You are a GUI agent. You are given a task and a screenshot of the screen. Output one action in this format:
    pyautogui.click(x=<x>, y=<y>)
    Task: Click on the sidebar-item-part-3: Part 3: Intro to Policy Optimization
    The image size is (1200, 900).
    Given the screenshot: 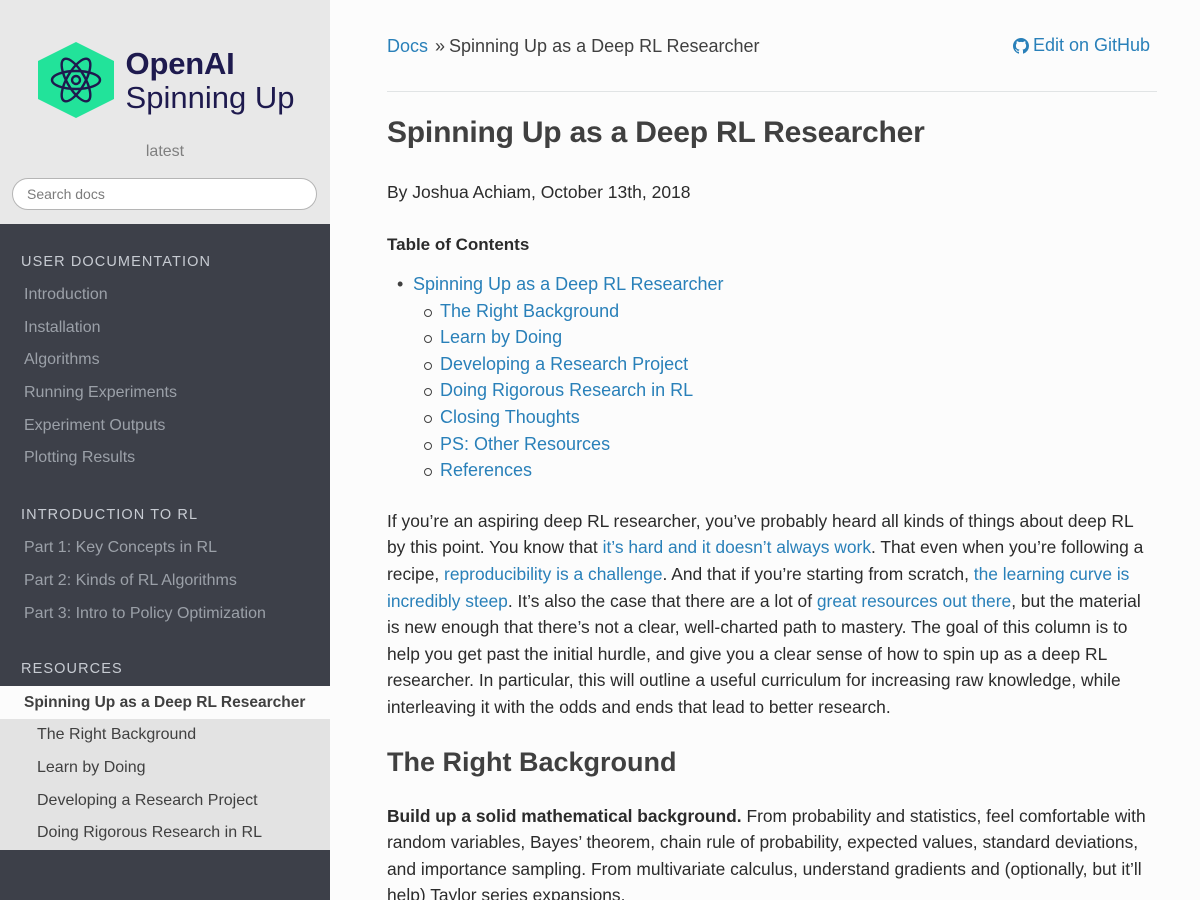 What is the action you would take?
    pyautogui.click(x=165, y=614)
    